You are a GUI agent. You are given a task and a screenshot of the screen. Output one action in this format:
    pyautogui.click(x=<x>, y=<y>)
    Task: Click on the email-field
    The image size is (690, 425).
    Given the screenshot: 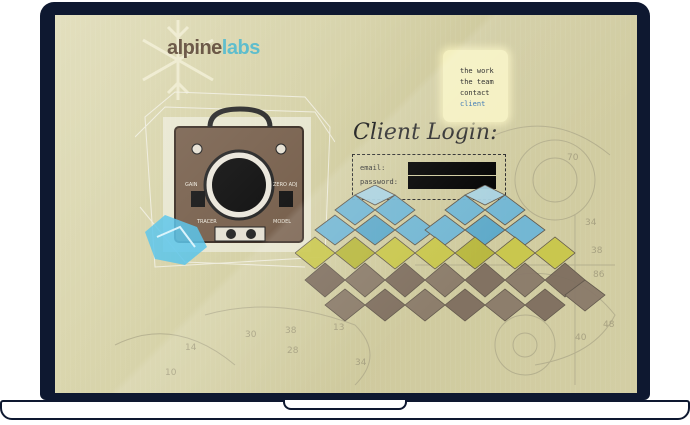 What is the action you would take?
    pyautogui.click(x=452, y=168)
    